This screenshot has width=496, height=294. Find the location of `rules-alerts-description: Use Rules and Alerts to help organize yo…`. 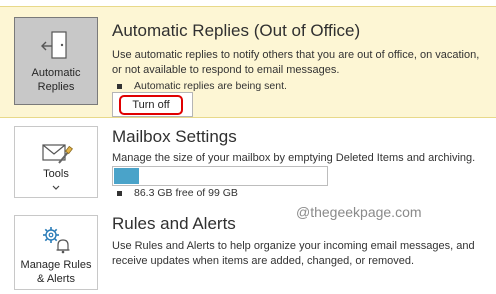

rules-alerts-description: Use Rules and Alerts to help organize yo… is located at coordinates (293, 253).